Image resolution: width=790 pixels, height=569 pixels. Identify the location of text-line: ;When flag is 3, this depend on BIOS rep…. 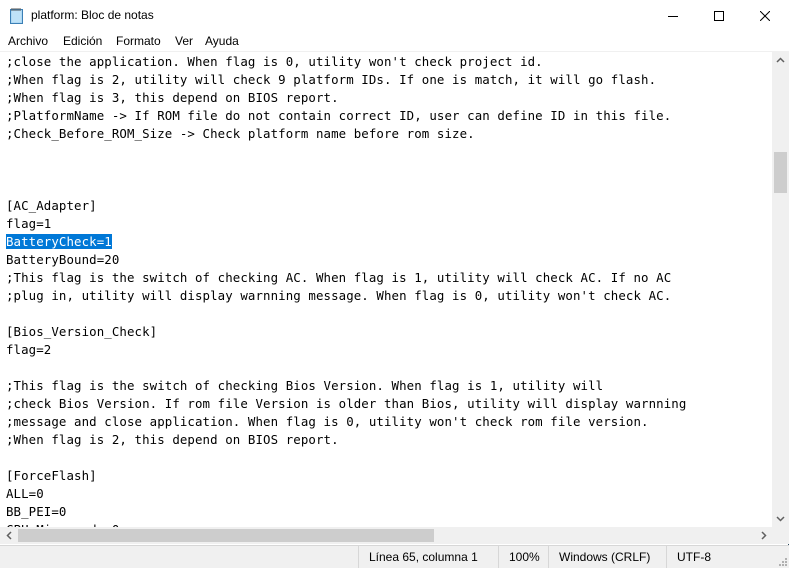
(346, 98).